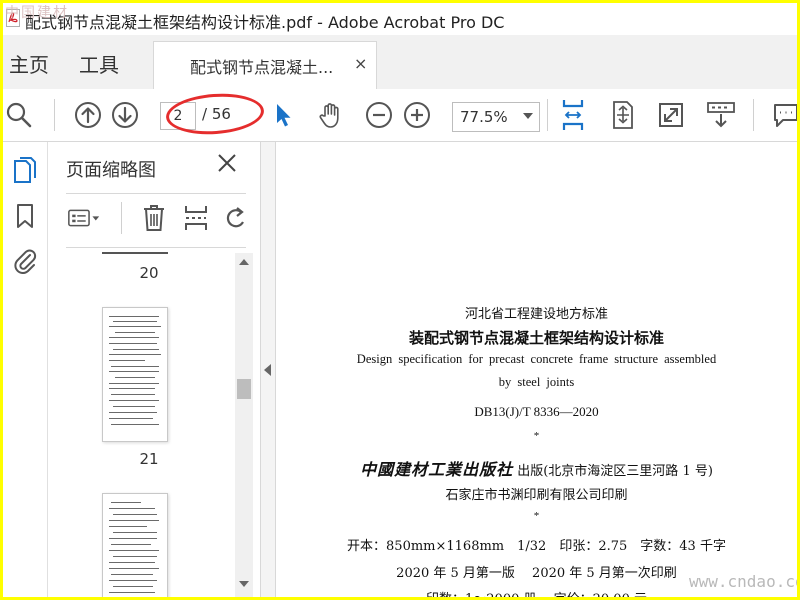 The height and width of the screenshot is (600, 800). I want to click on format-specs: 开本：850mm×1168mm 1/32 印张：2.75 字数：43 千字, so click(536, 546).